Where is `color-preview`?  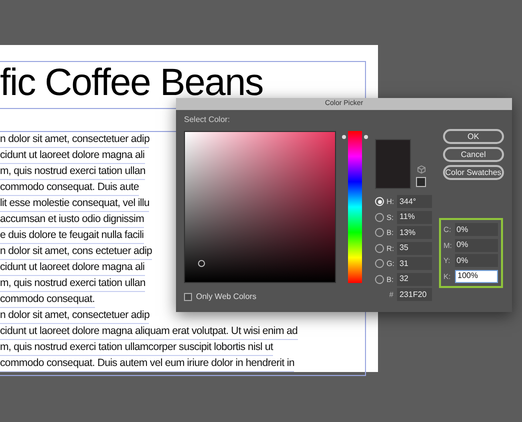 color-preview is located at coordinates (393, 164).